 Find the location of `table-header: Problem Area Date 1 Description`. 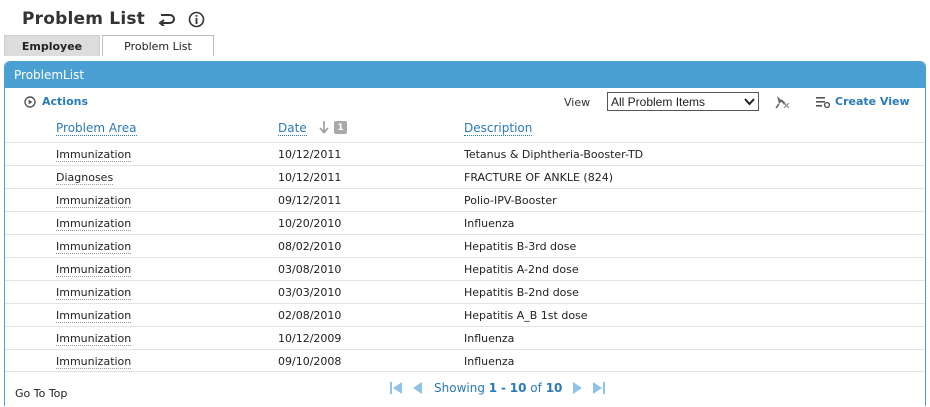

table-header: Problem Area Date 1 Description is located at coordinates (465, 129).